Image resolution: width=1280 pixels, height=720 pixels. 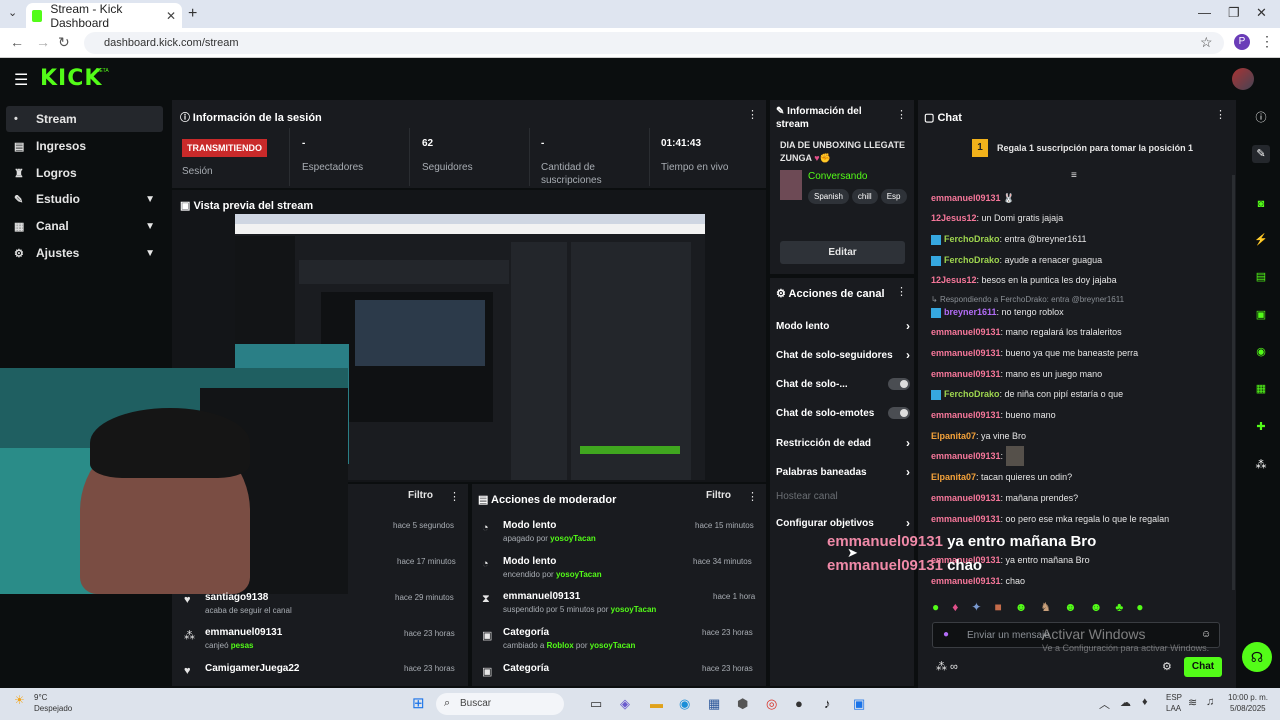 I want to click on chrome-icon: ◎, so click(x=771, y=704).